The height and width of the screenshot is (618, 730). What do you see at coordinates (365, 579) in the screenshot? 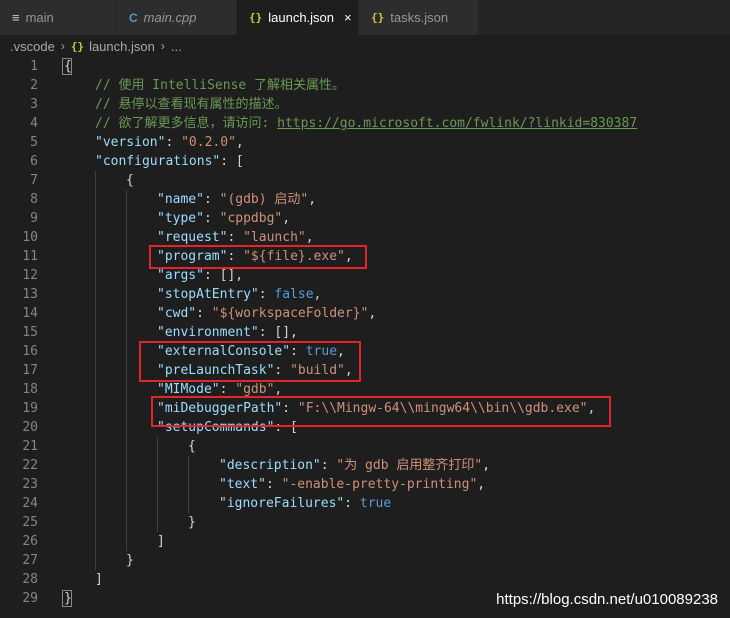
I see `code-line: 28]` at bounding box center [365, 579].